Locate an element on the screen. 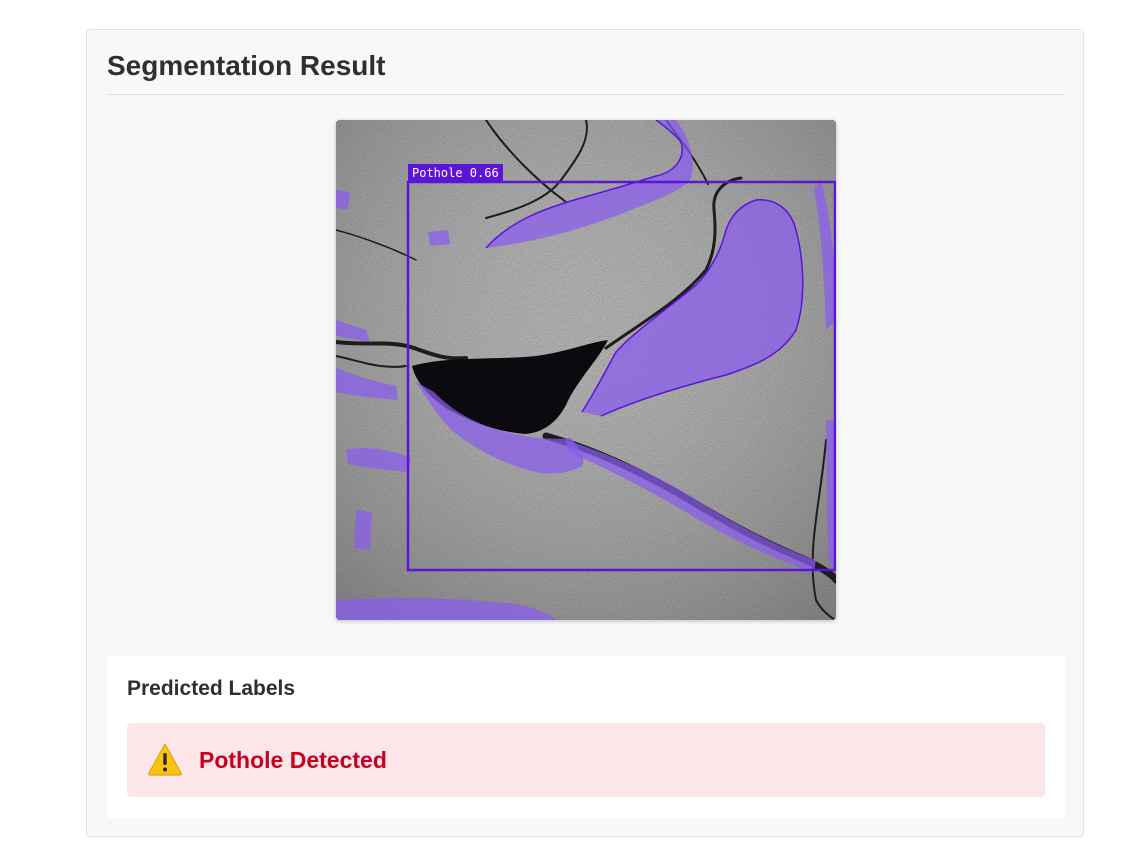 The image size is (1134, 861). card-title: Segmentation Result is located at coordinates (246, 65).